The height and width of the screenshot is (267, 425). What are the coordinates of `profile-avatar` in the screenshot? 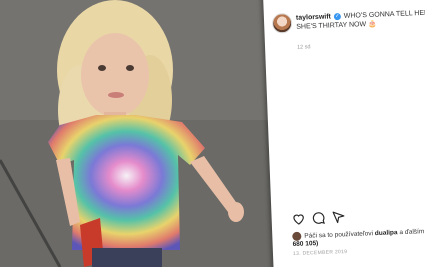 It's located at (282, 23).